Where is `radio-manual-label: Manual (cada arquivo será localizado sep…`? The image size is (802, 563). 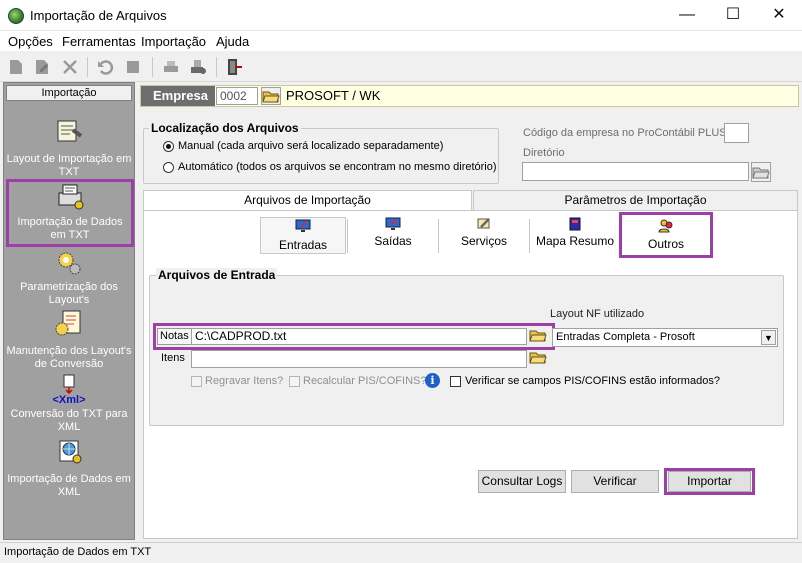
radio-manual-label: Manual (cada arquivo será localizado sep… is located at coordinates (311, 146).